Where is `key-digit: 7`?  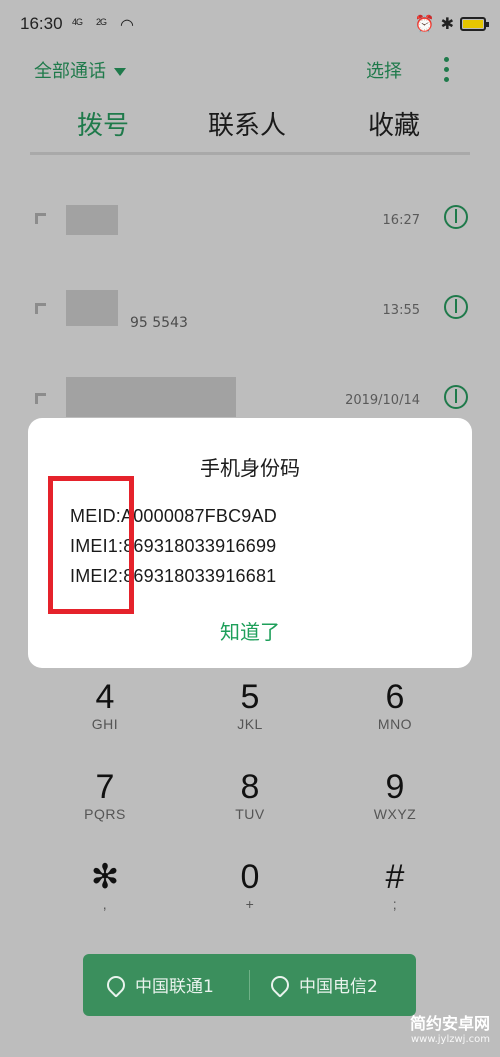
key-digit: 7 is located at coordinates (105, 787).